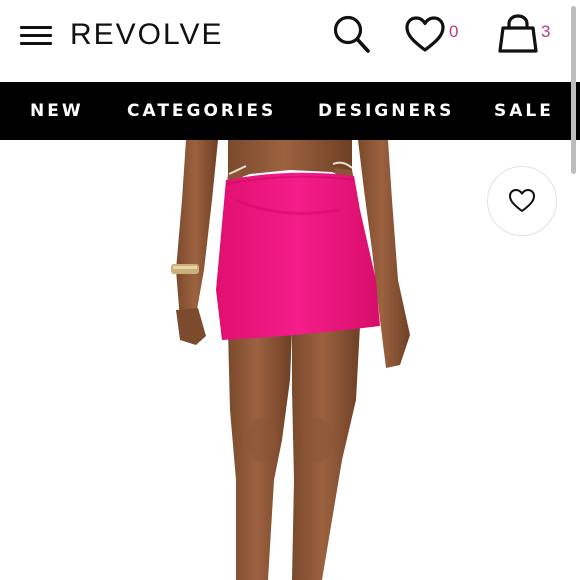  I want to click on heart-outline-icon, so click(522, 200).